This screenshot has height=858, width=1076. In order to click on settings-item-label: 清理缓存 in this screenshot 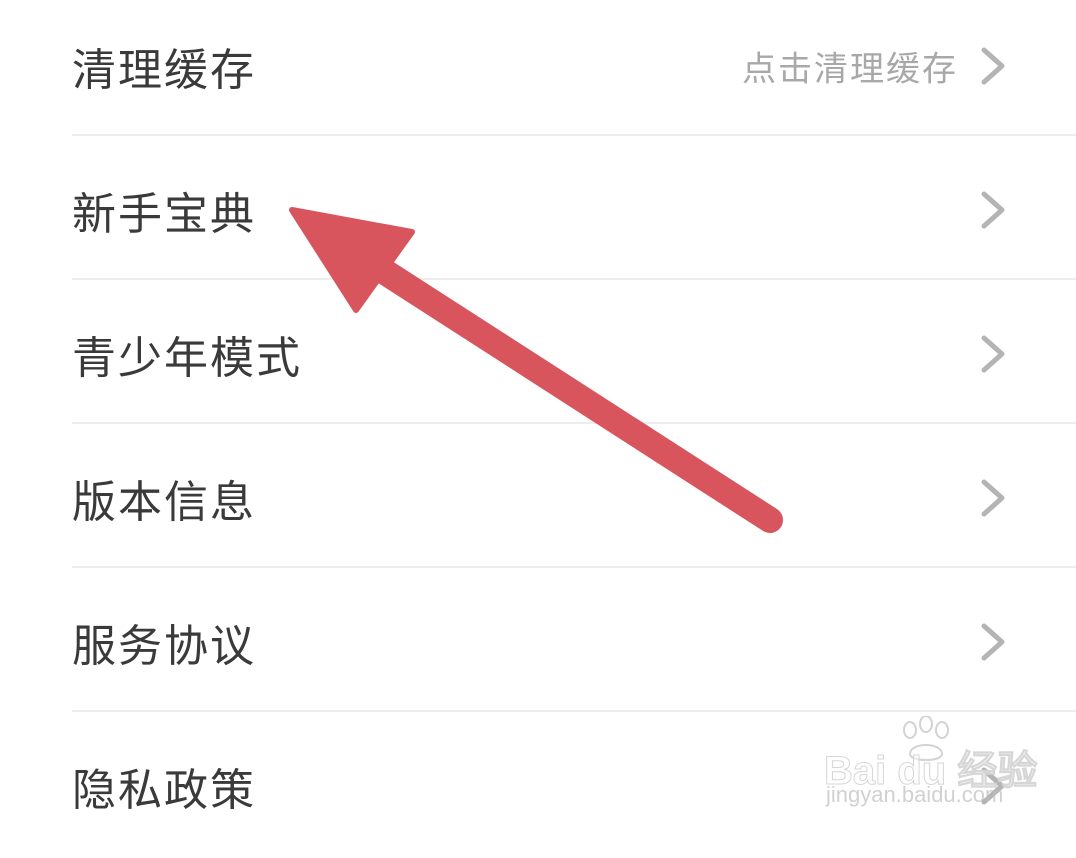, I will do `click(164, 70)`.